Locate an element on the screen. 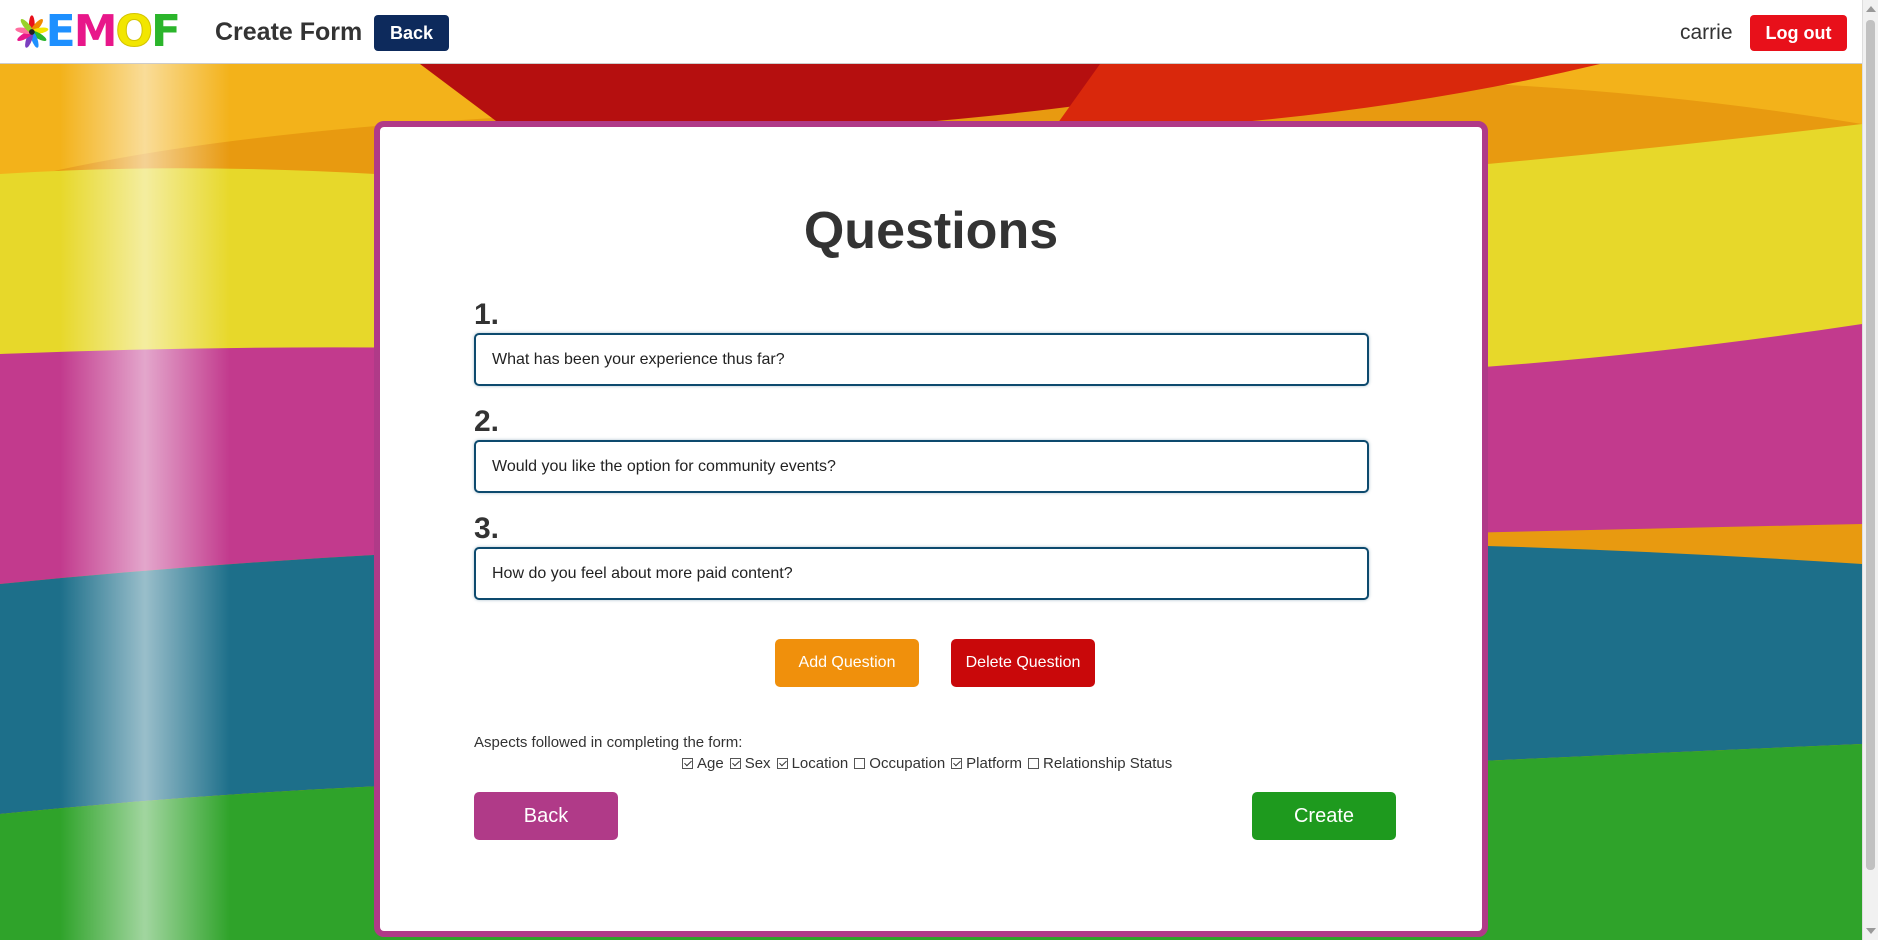 The width and height of the screenshot is (1878, 940). scrollbar-thumb is located at coordinates (1870, 445).